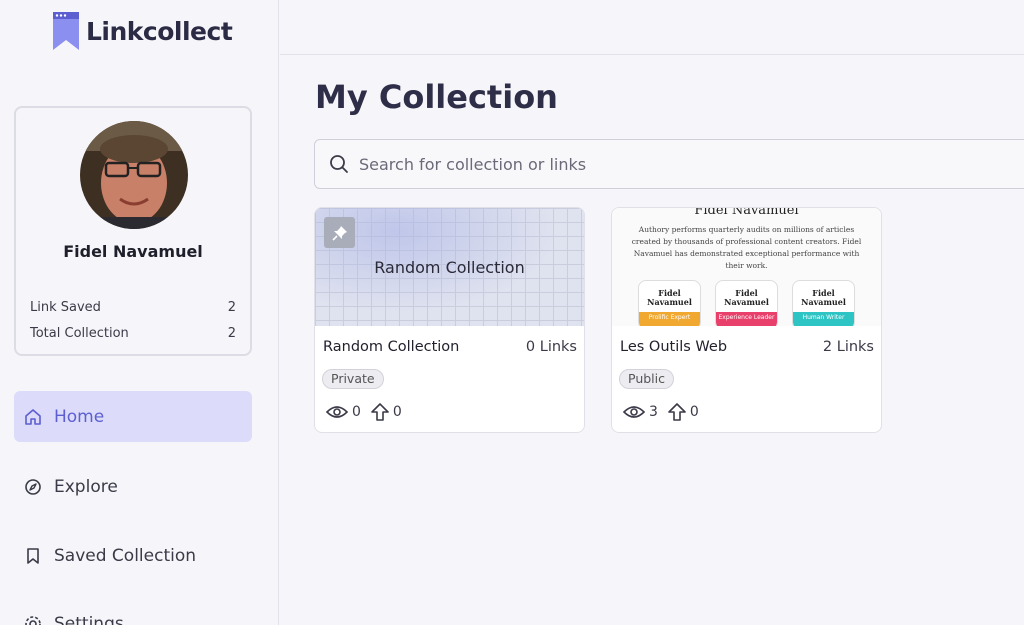 The image size is (1024, 625). What do you see at coordinates (33, 620) in the screenshot?
I see `gear-icon` at bounding box center [33, 620].